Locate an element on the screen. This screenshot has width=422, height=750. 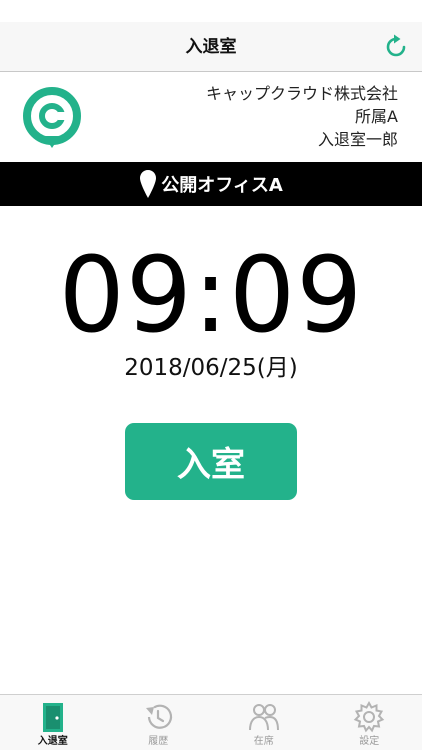
tab-label: 在席 is located at coordinates (263, 741).